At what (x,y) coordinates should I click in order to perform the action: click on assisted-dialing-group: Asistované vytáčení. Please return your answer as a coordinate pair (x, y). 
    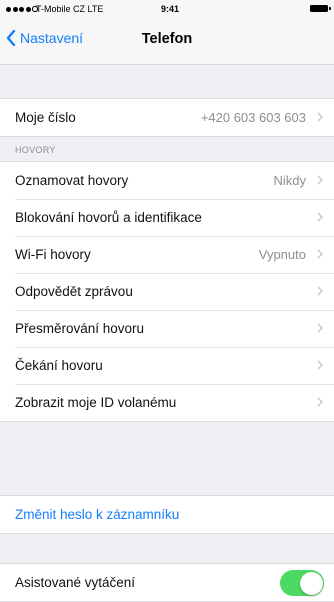
    Looking at the image, I should click on (167, 582).